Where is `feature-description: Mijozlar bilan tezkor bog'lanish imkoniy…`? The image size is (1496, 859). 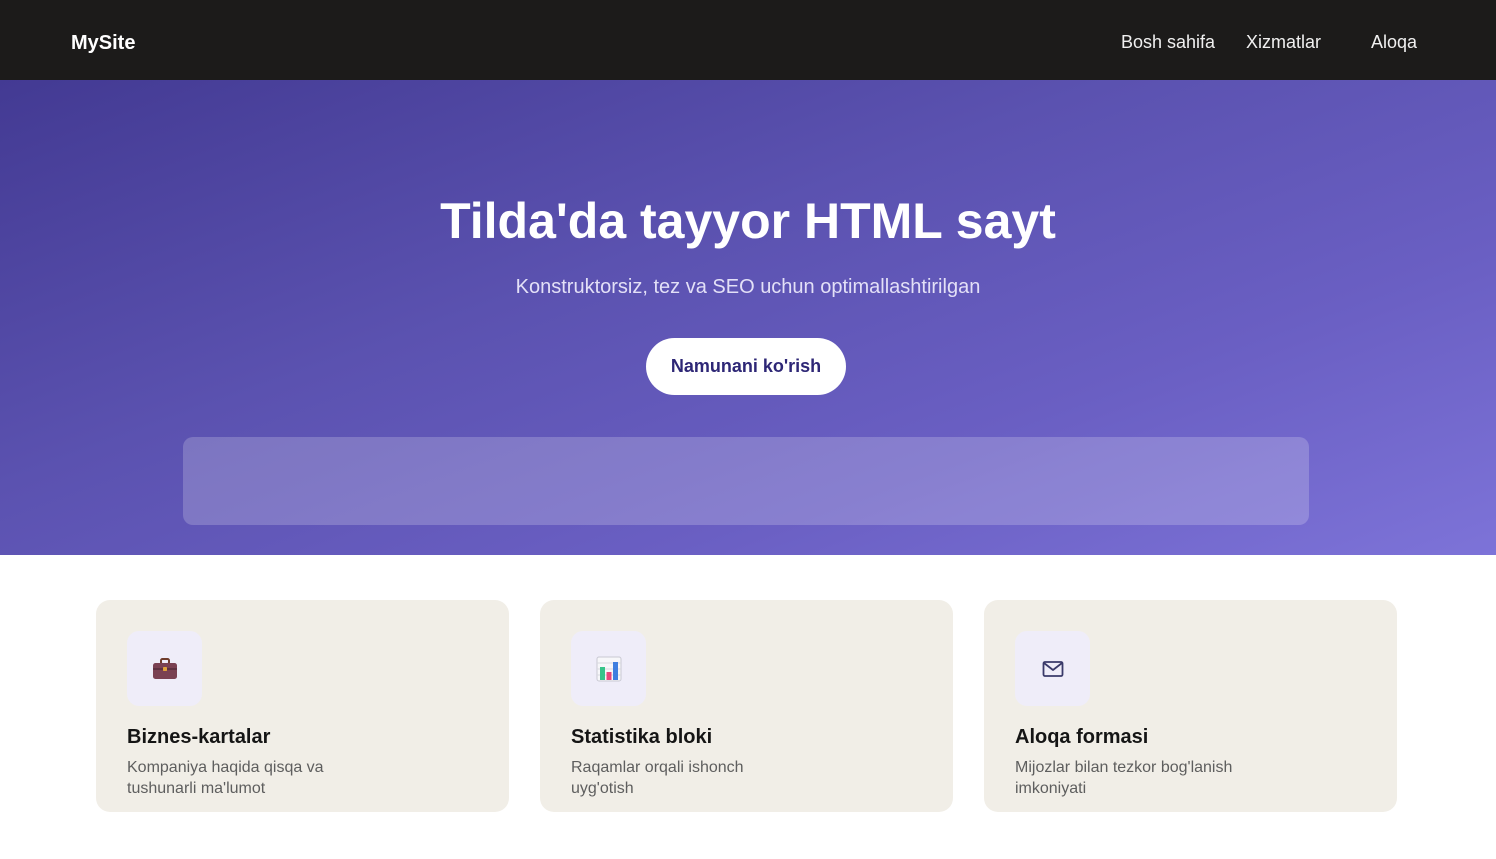 feature-description: Mijozlar bilan tezkor bog'lanish imkoniy… is located at coordinates (1124, 778).